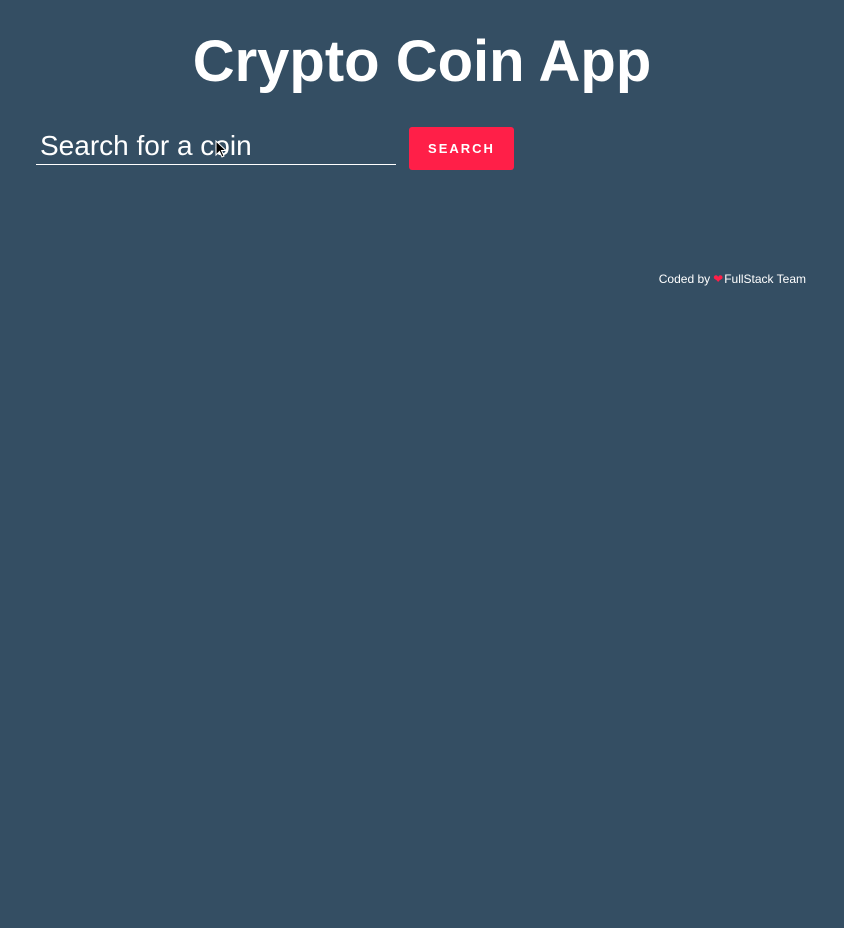 This screenshot has width=844, height=928. I want to click on footer-credit: Coded by ❤FullStack Team, so click(732, 279).